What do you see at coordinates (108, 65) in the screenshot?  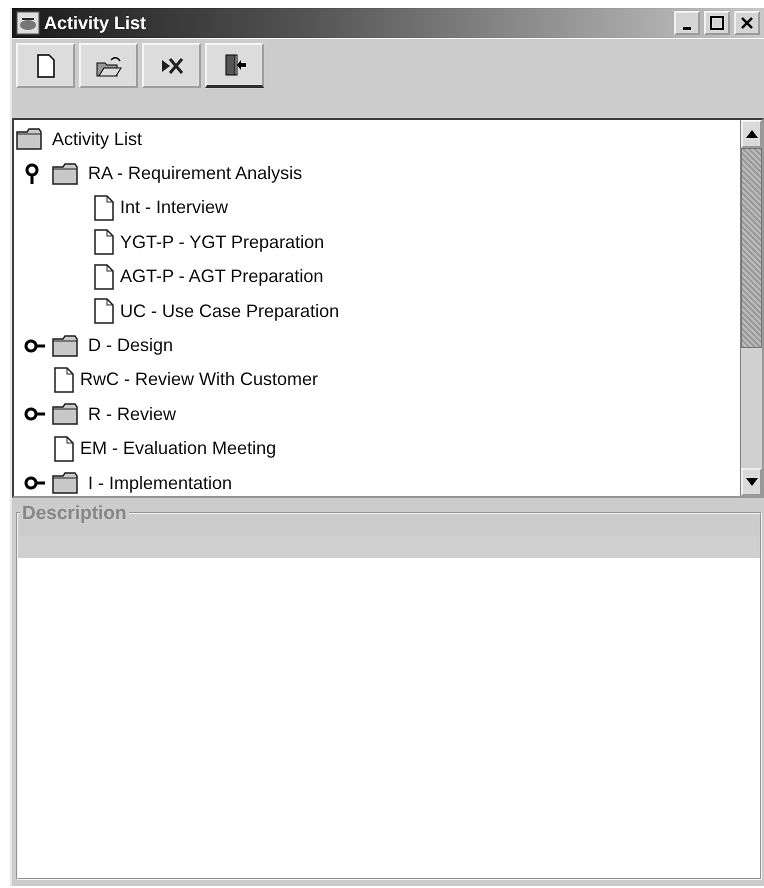 I see `open-button` at bounding box center [108, 65].